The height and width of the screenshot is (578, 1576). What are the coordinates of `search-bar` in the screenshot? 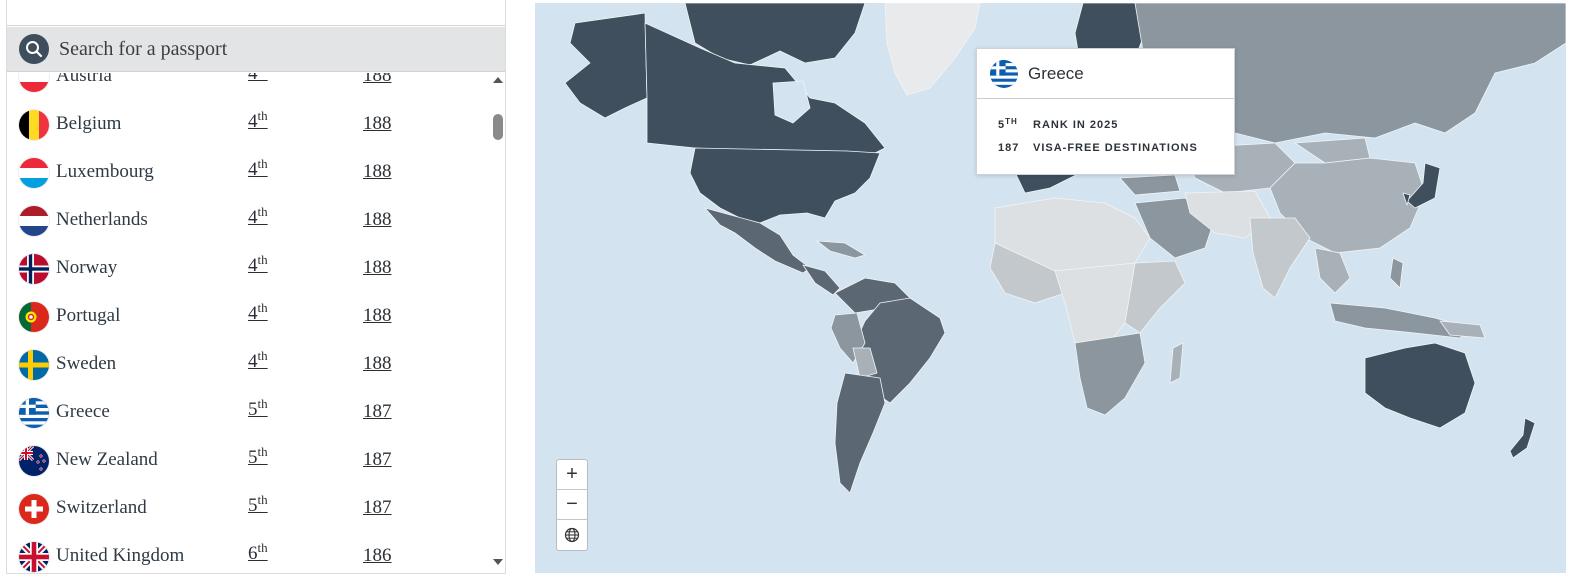 It's located at (256, 49).